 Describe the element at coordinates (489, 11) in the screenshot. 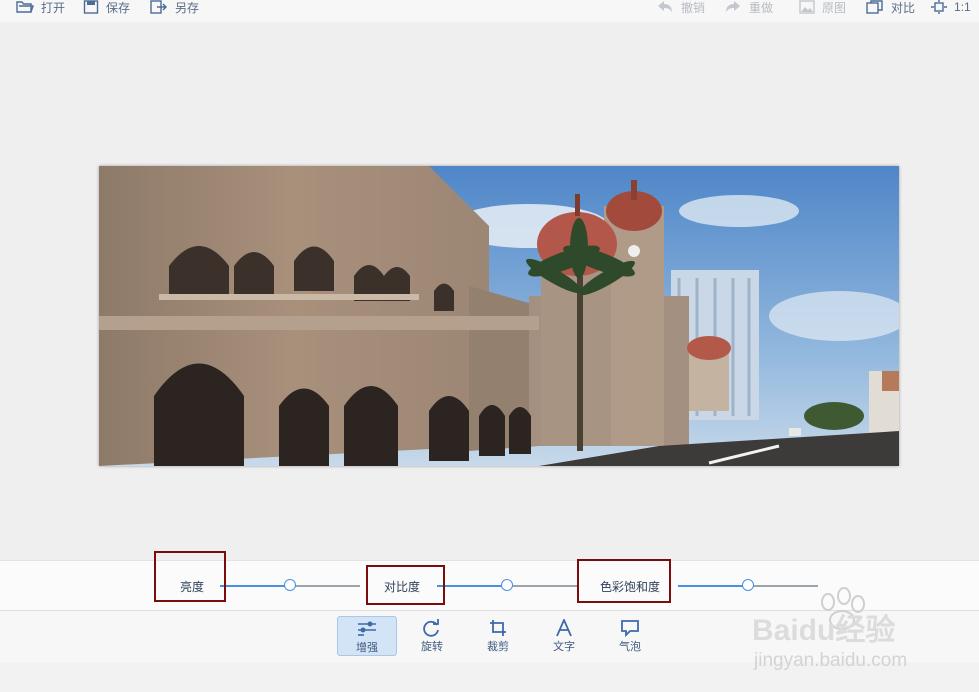

I see `top-toolbar: 打开 保存 另存 撤销 重做 原图 对比 1:1` at that location.